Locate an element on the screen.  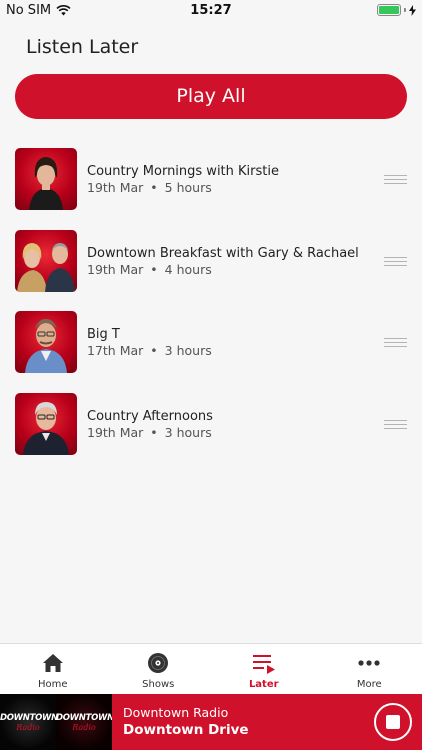
tab-bar: Home Shows Later More is located at coordinates (211, 668).